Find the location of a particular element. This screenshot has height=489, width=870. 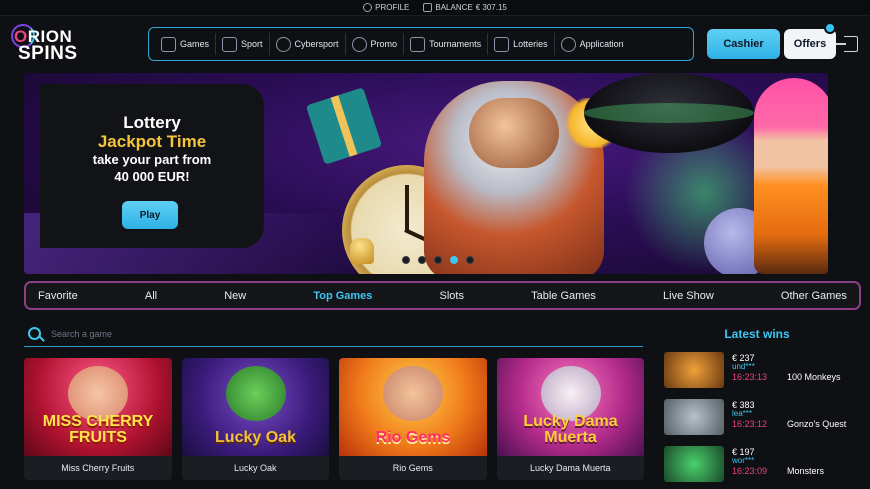

game-tile: Lucky Dama Muerta Lucky Dama Muerta is located at coordinates (570, 419).